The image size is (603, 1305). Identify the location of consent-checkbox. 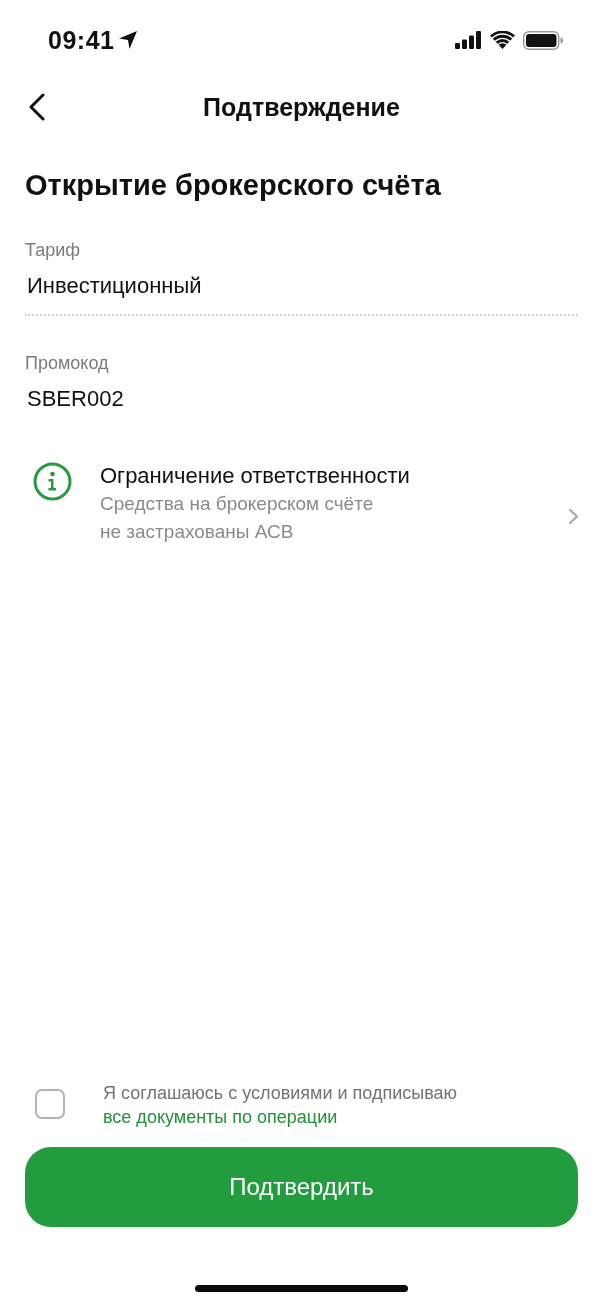
(50, 1104).